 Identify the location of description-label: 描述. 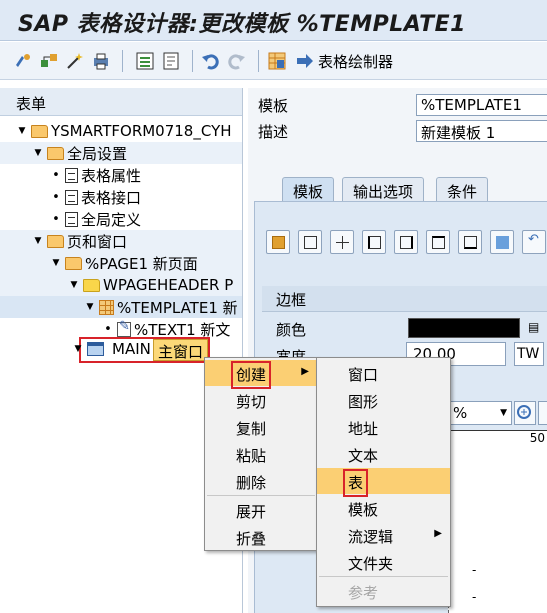
(273, 131).